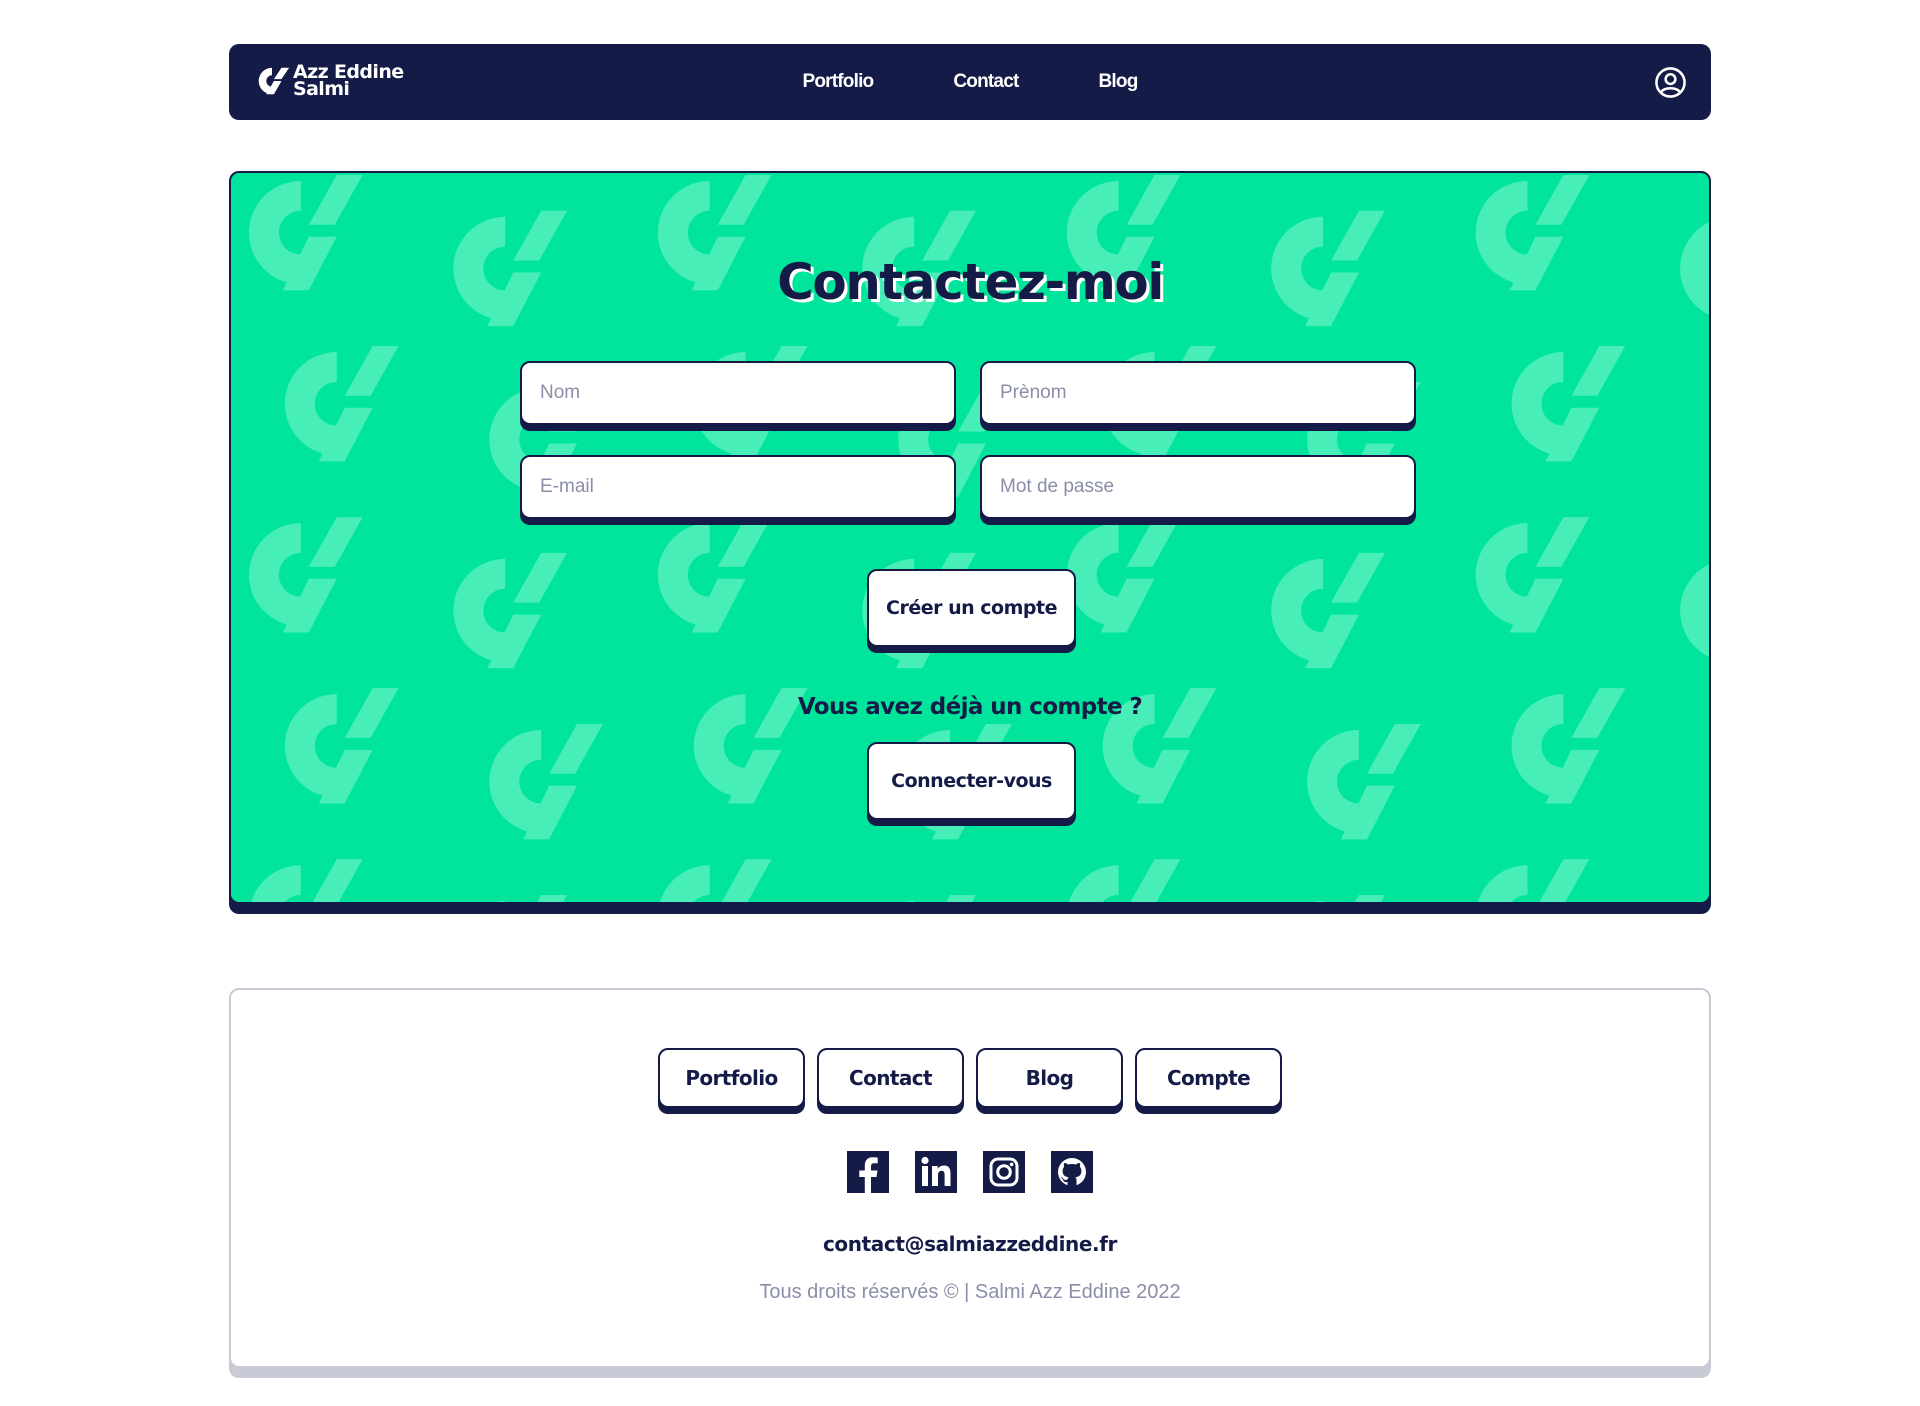 The image size is (1920, 1406). I want to click on brand-logo-link: Azz Eddine Salmi, so click(328, 81).